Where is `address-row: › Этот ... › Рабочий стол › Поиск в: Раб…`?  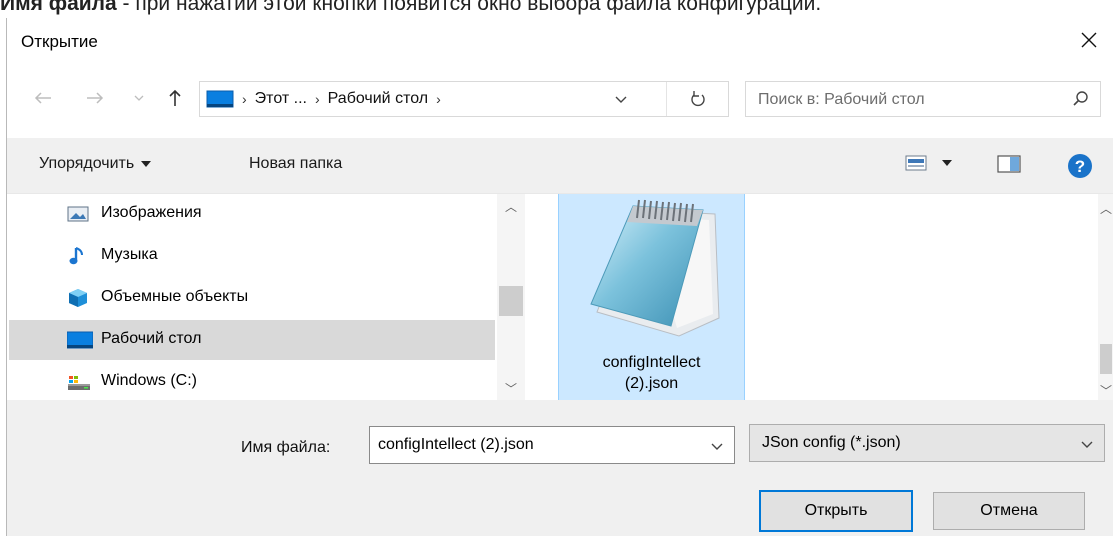 address-row: › Этот ... › Рабочий стол › Поиск в: Раб… is located at coordinates (560, 99).